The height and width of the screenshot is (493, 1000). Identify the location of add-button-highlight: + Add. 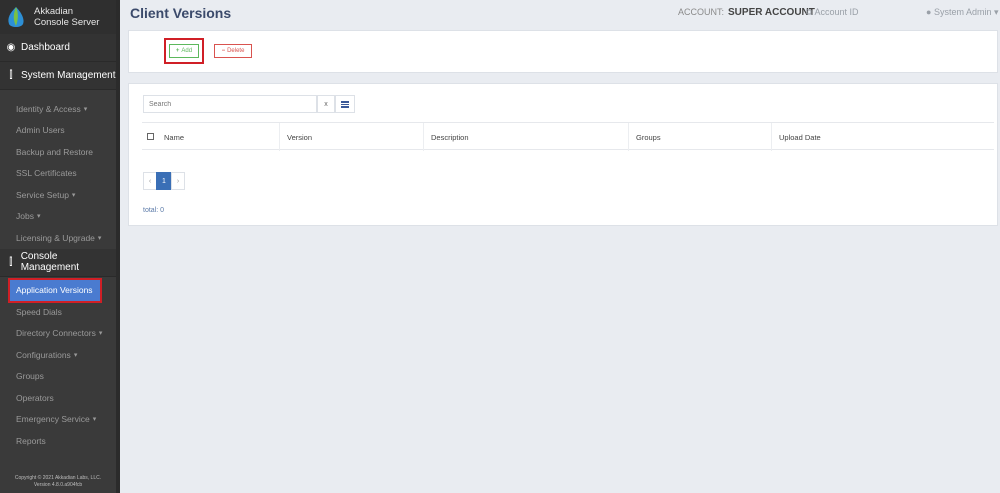
(184, 51).